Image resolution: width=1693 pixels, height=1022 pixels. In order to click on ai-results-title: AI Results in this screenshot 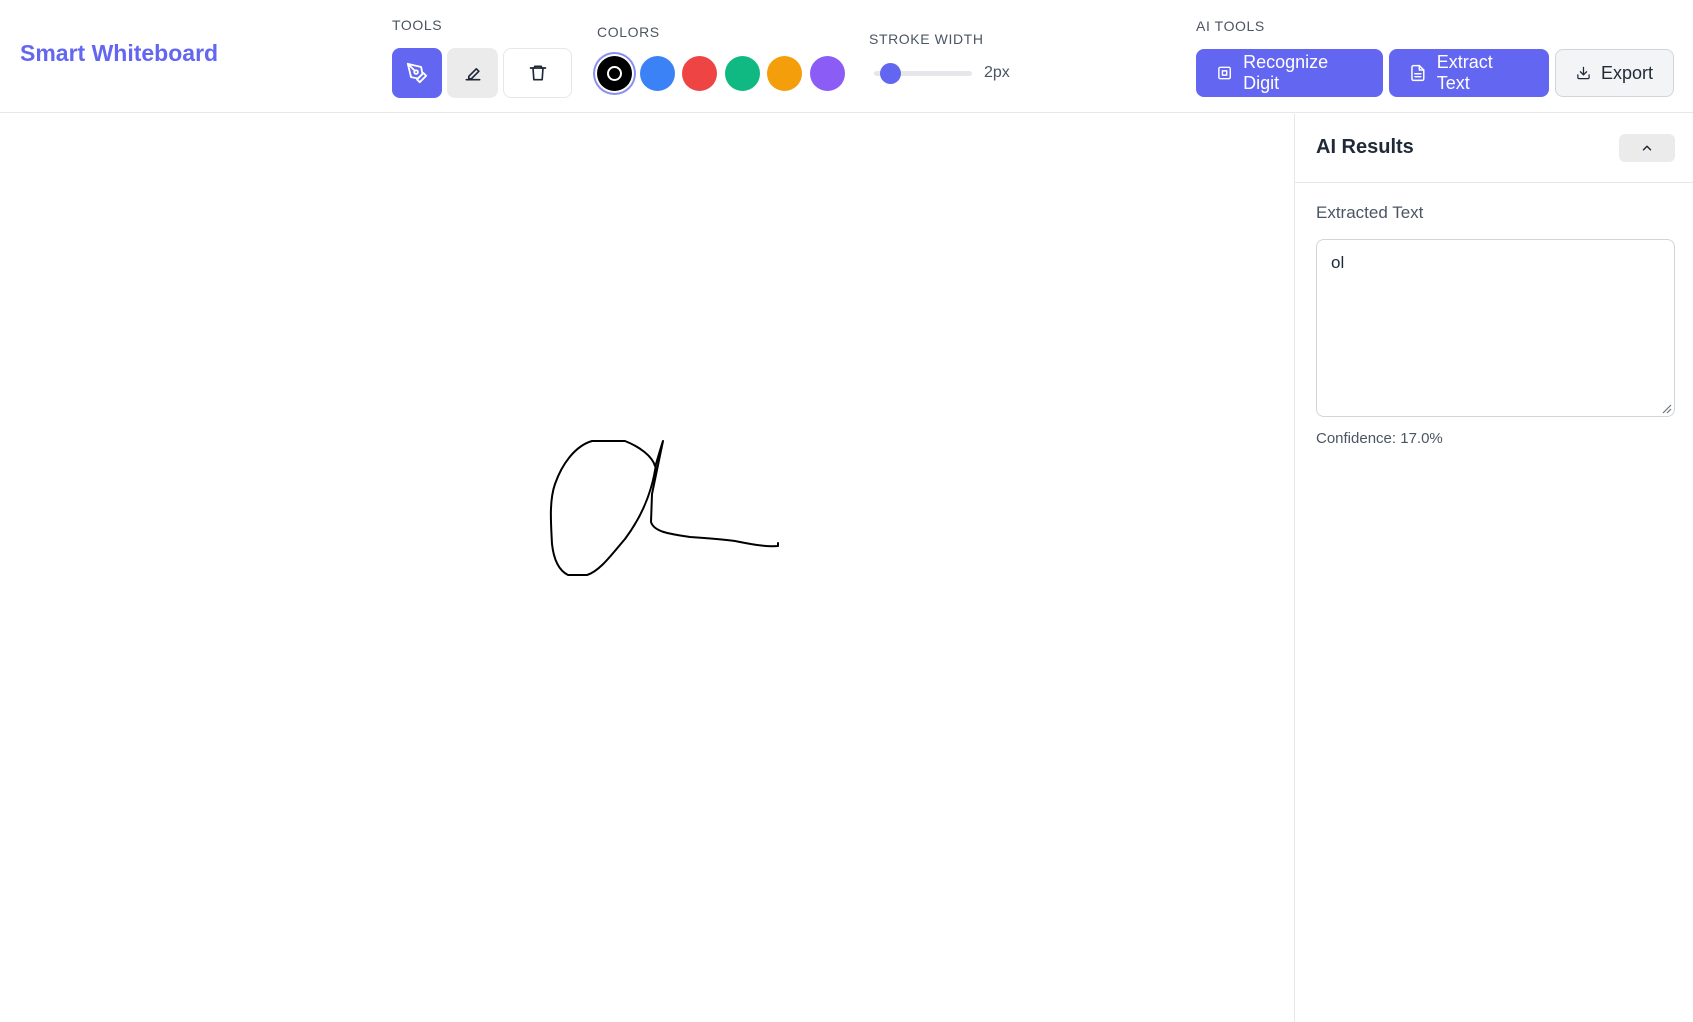, I will do `click(1365, 147)`.